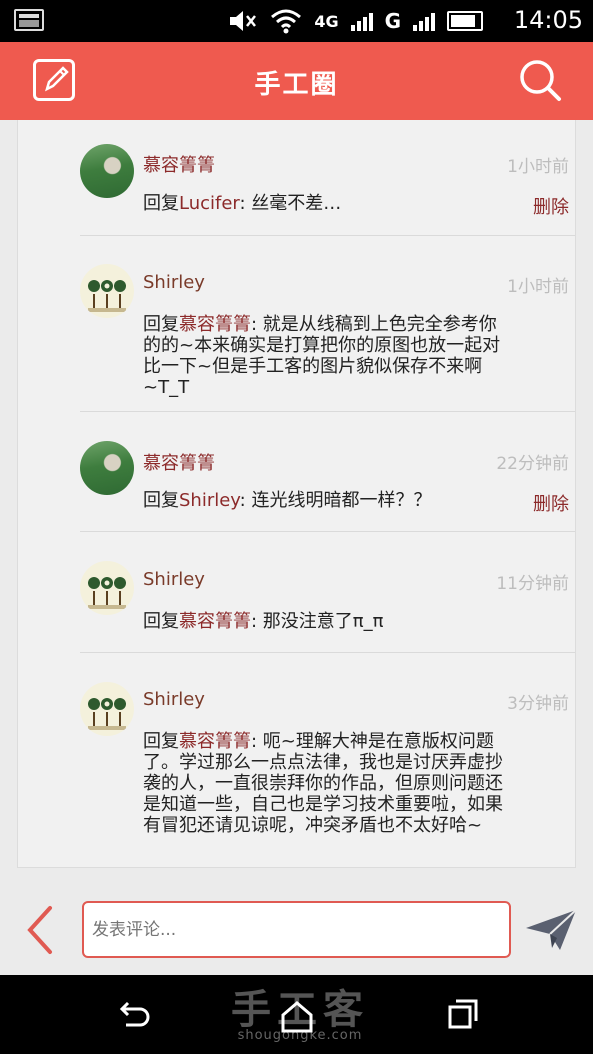 The image size is (593, 1054). I want to click on comment-time: 11分钟前, so click(532, 584).